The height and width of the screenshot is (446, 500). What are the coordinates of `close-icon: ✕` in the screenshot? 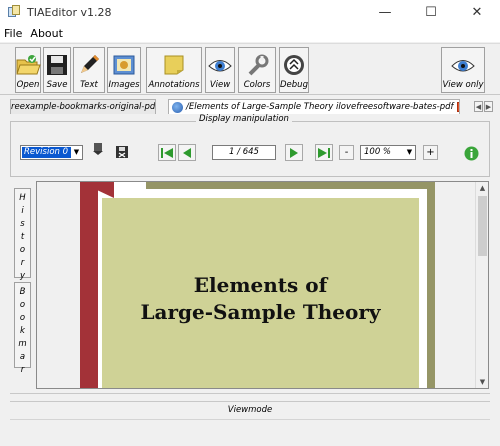 It's located at (457, 107).